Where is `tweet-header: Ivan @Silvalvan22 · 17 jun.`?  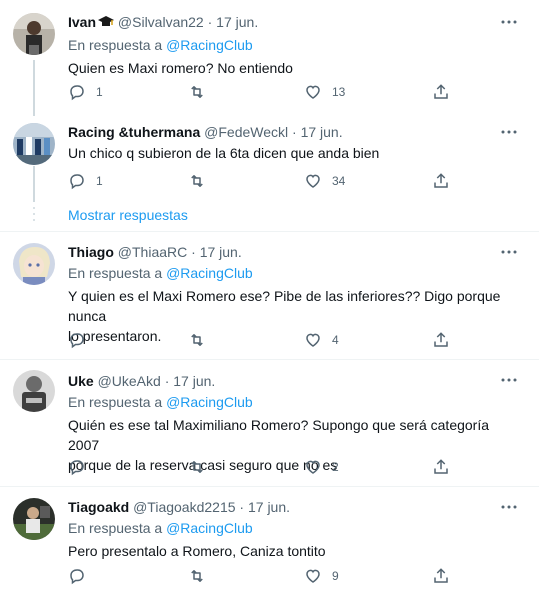 tweet-header: Ivan @Silvalvan22 · 17 jun. is located at coordinates (293, 23).